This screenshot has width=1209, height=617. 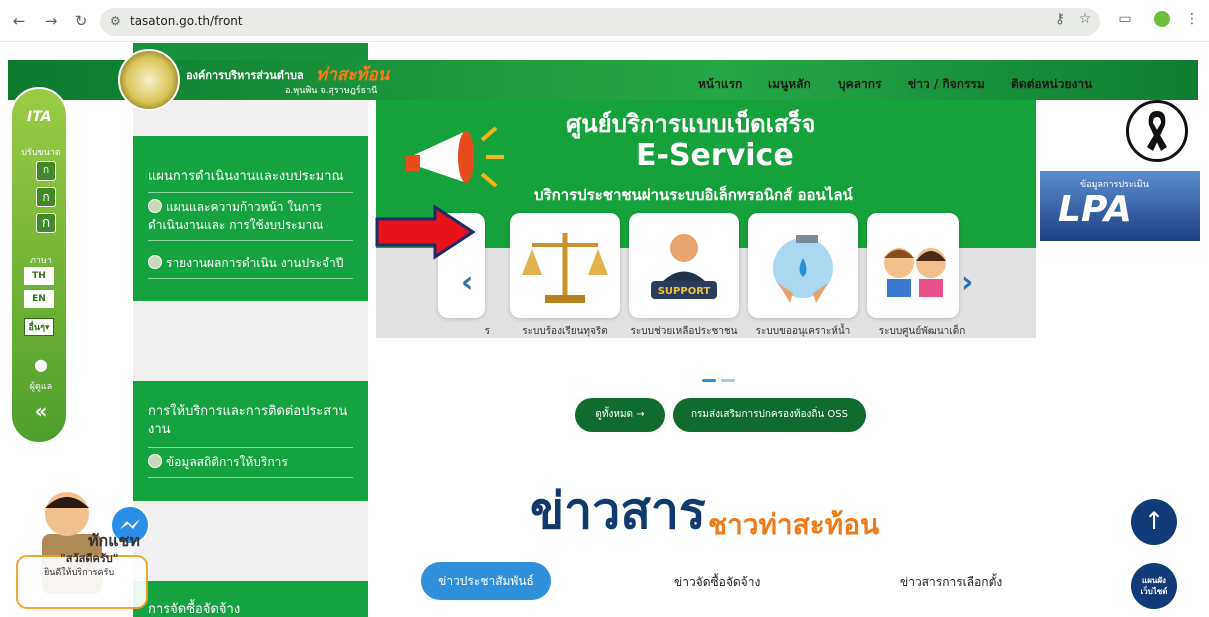 What do you see at coordinates (467, 282) in the screenshot?
I see `carousel-prev-icon: ‹` at bounding box center [467, 282].